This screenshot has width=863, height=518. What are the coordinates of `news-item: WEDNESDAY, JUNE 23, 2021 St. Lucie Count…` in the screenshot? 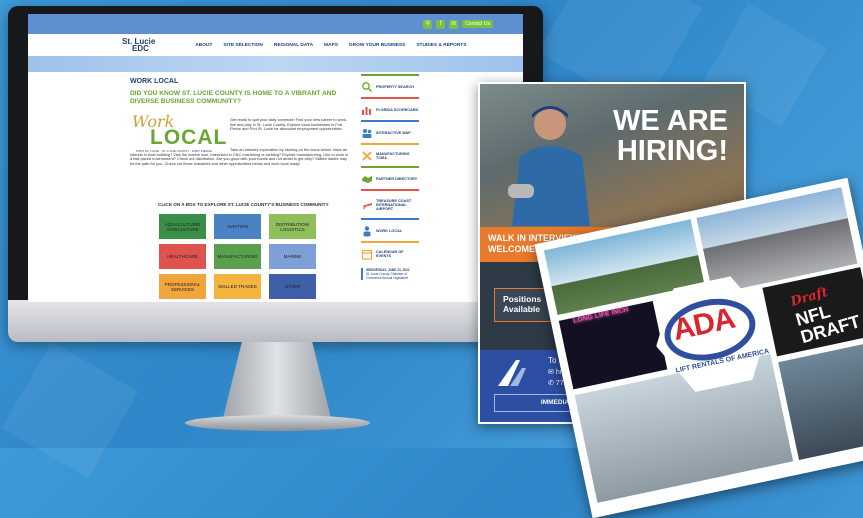 It's located at (390, 274).